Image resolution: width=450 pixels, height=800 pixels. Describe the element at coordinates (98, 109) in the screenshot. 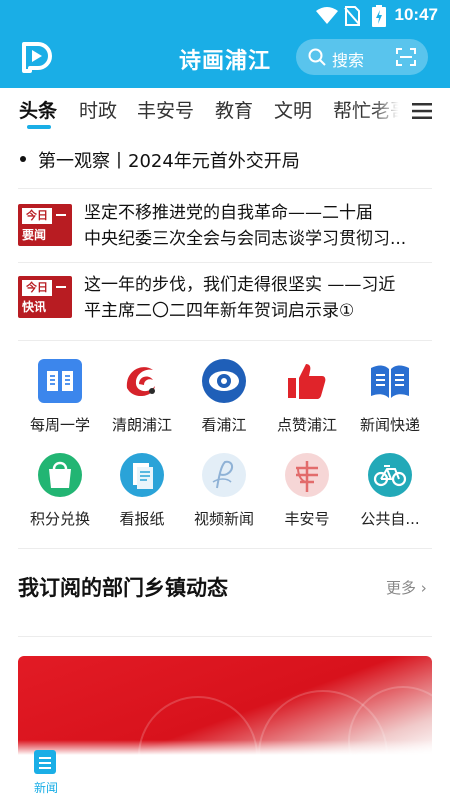

I see `tab-politics: 时政` at that location.